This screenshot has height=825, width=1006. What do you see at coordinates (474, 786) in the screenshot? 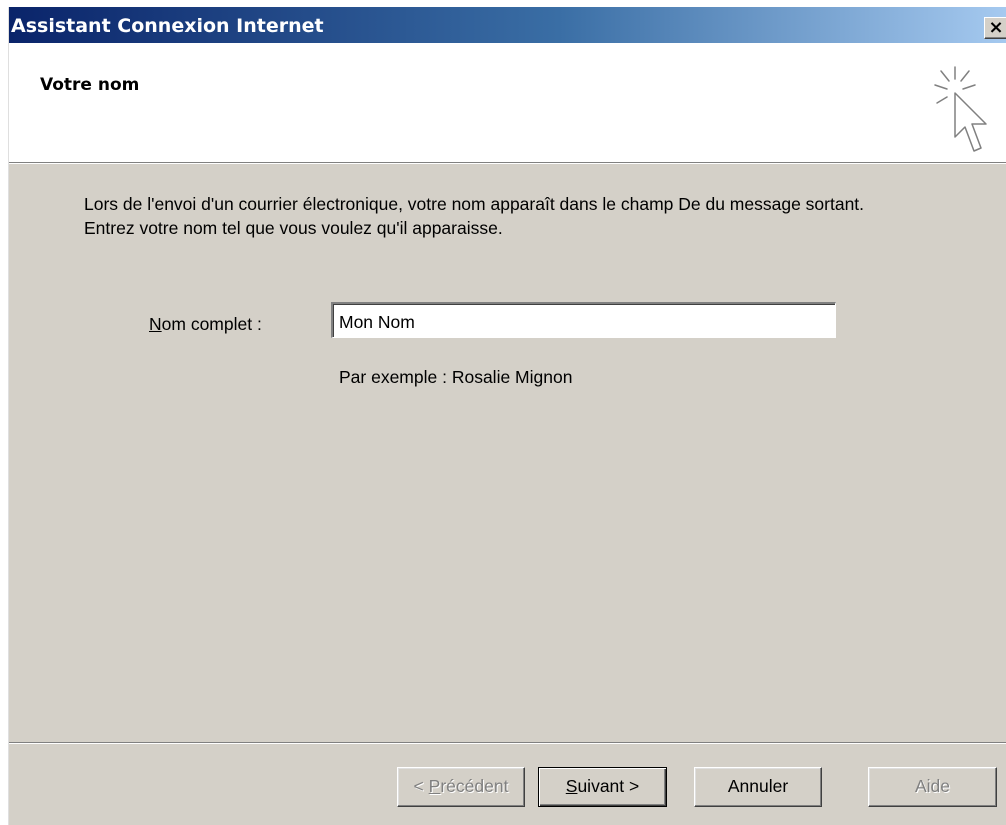
I see `previous-button-text: récédent` at bounding box center [474, 786].